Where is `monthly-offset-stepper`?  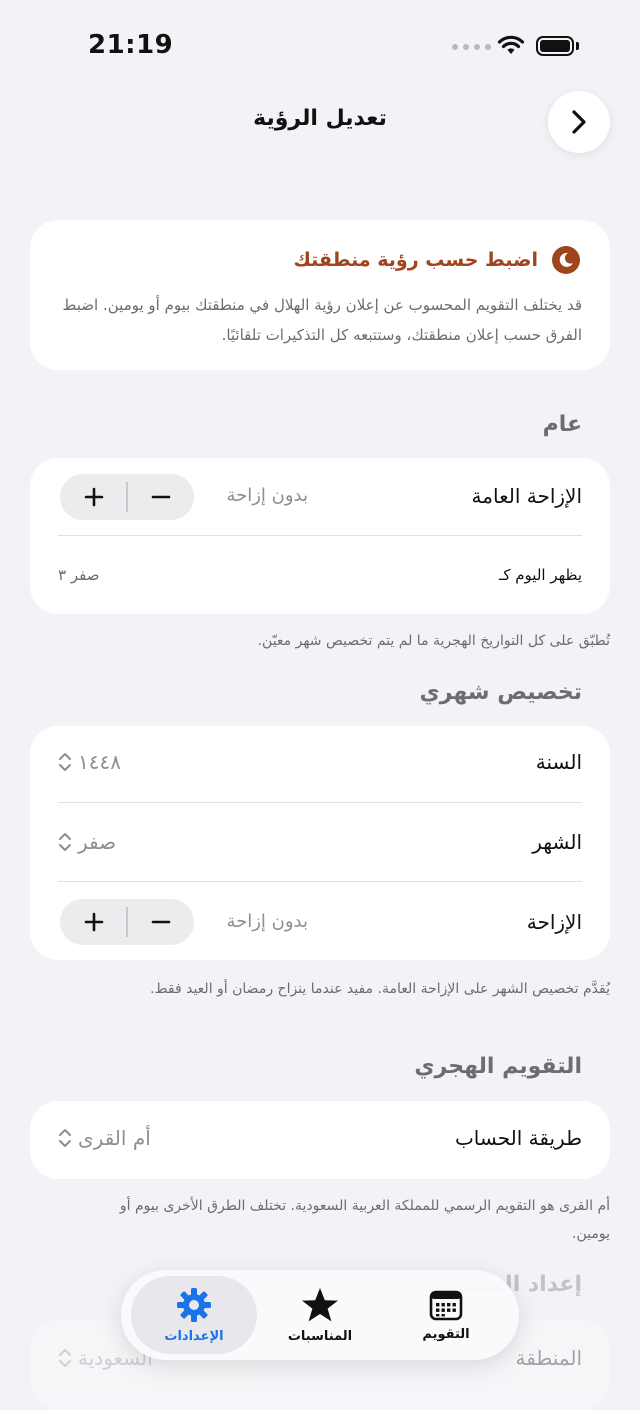 monthly-offset-stepper is located at coordinates (127, 922).